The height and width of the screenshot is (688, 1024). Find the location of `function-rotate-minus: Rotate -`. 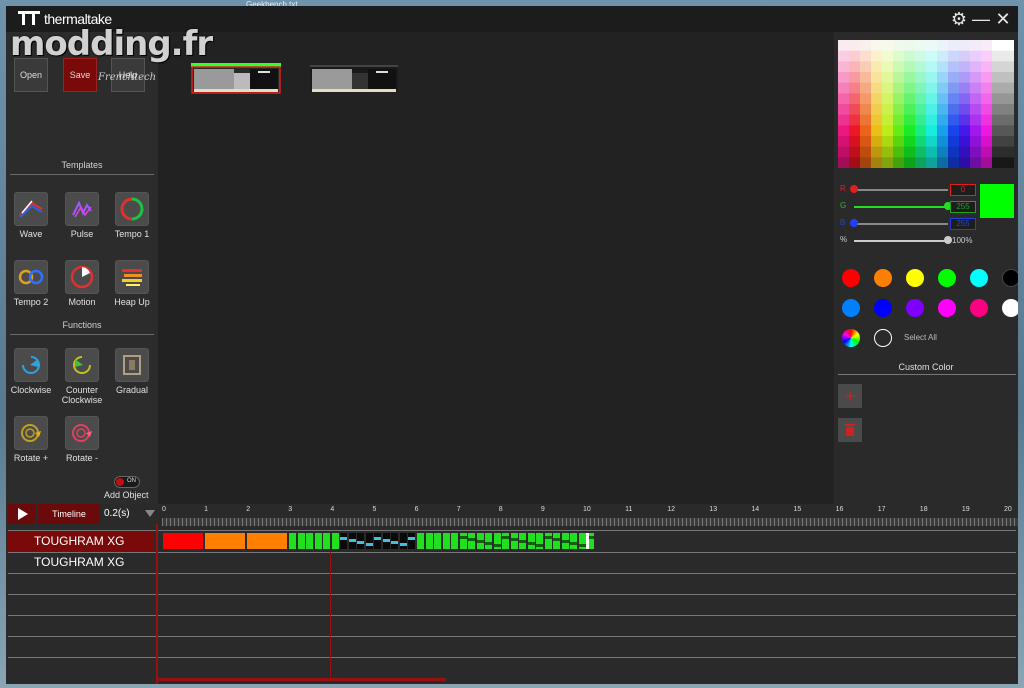

function-rotate-minus: Rotate - is located at coordinates (82, 439).